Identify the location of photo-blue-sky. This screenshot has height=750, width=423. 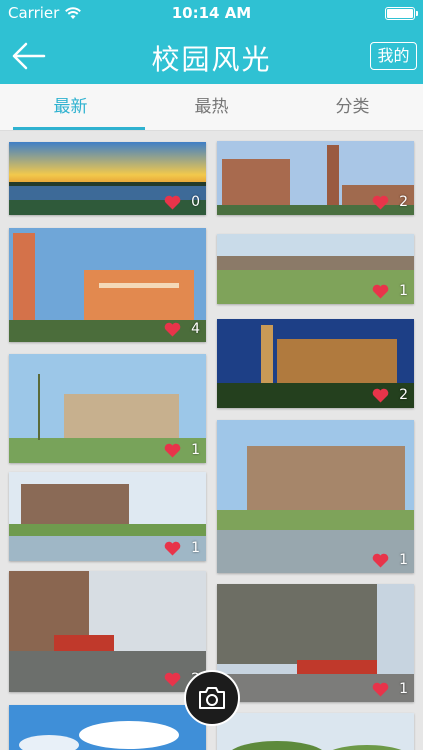
(107, 727).